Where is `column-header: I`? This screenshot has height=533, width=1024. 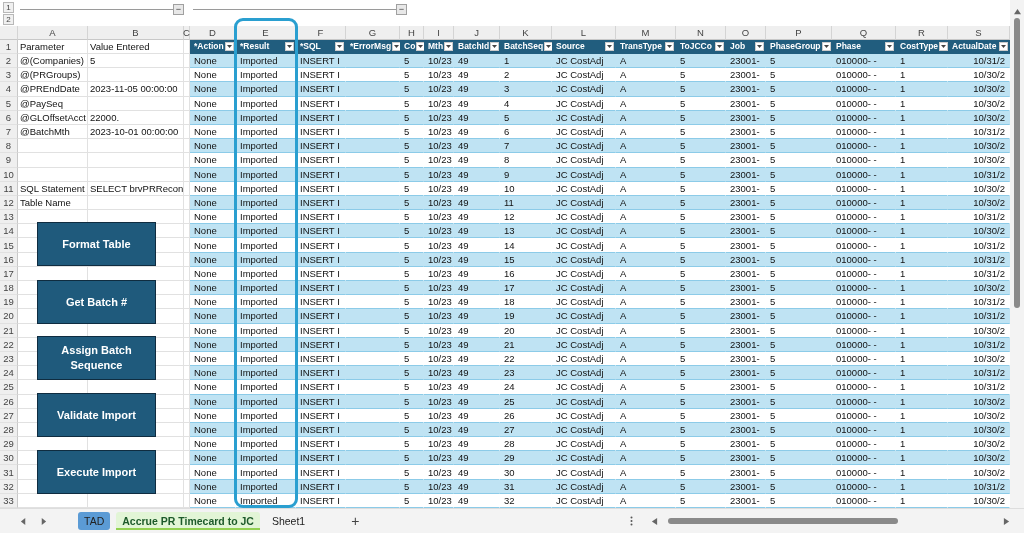
column-header: I is located at coordinates (439, 32).